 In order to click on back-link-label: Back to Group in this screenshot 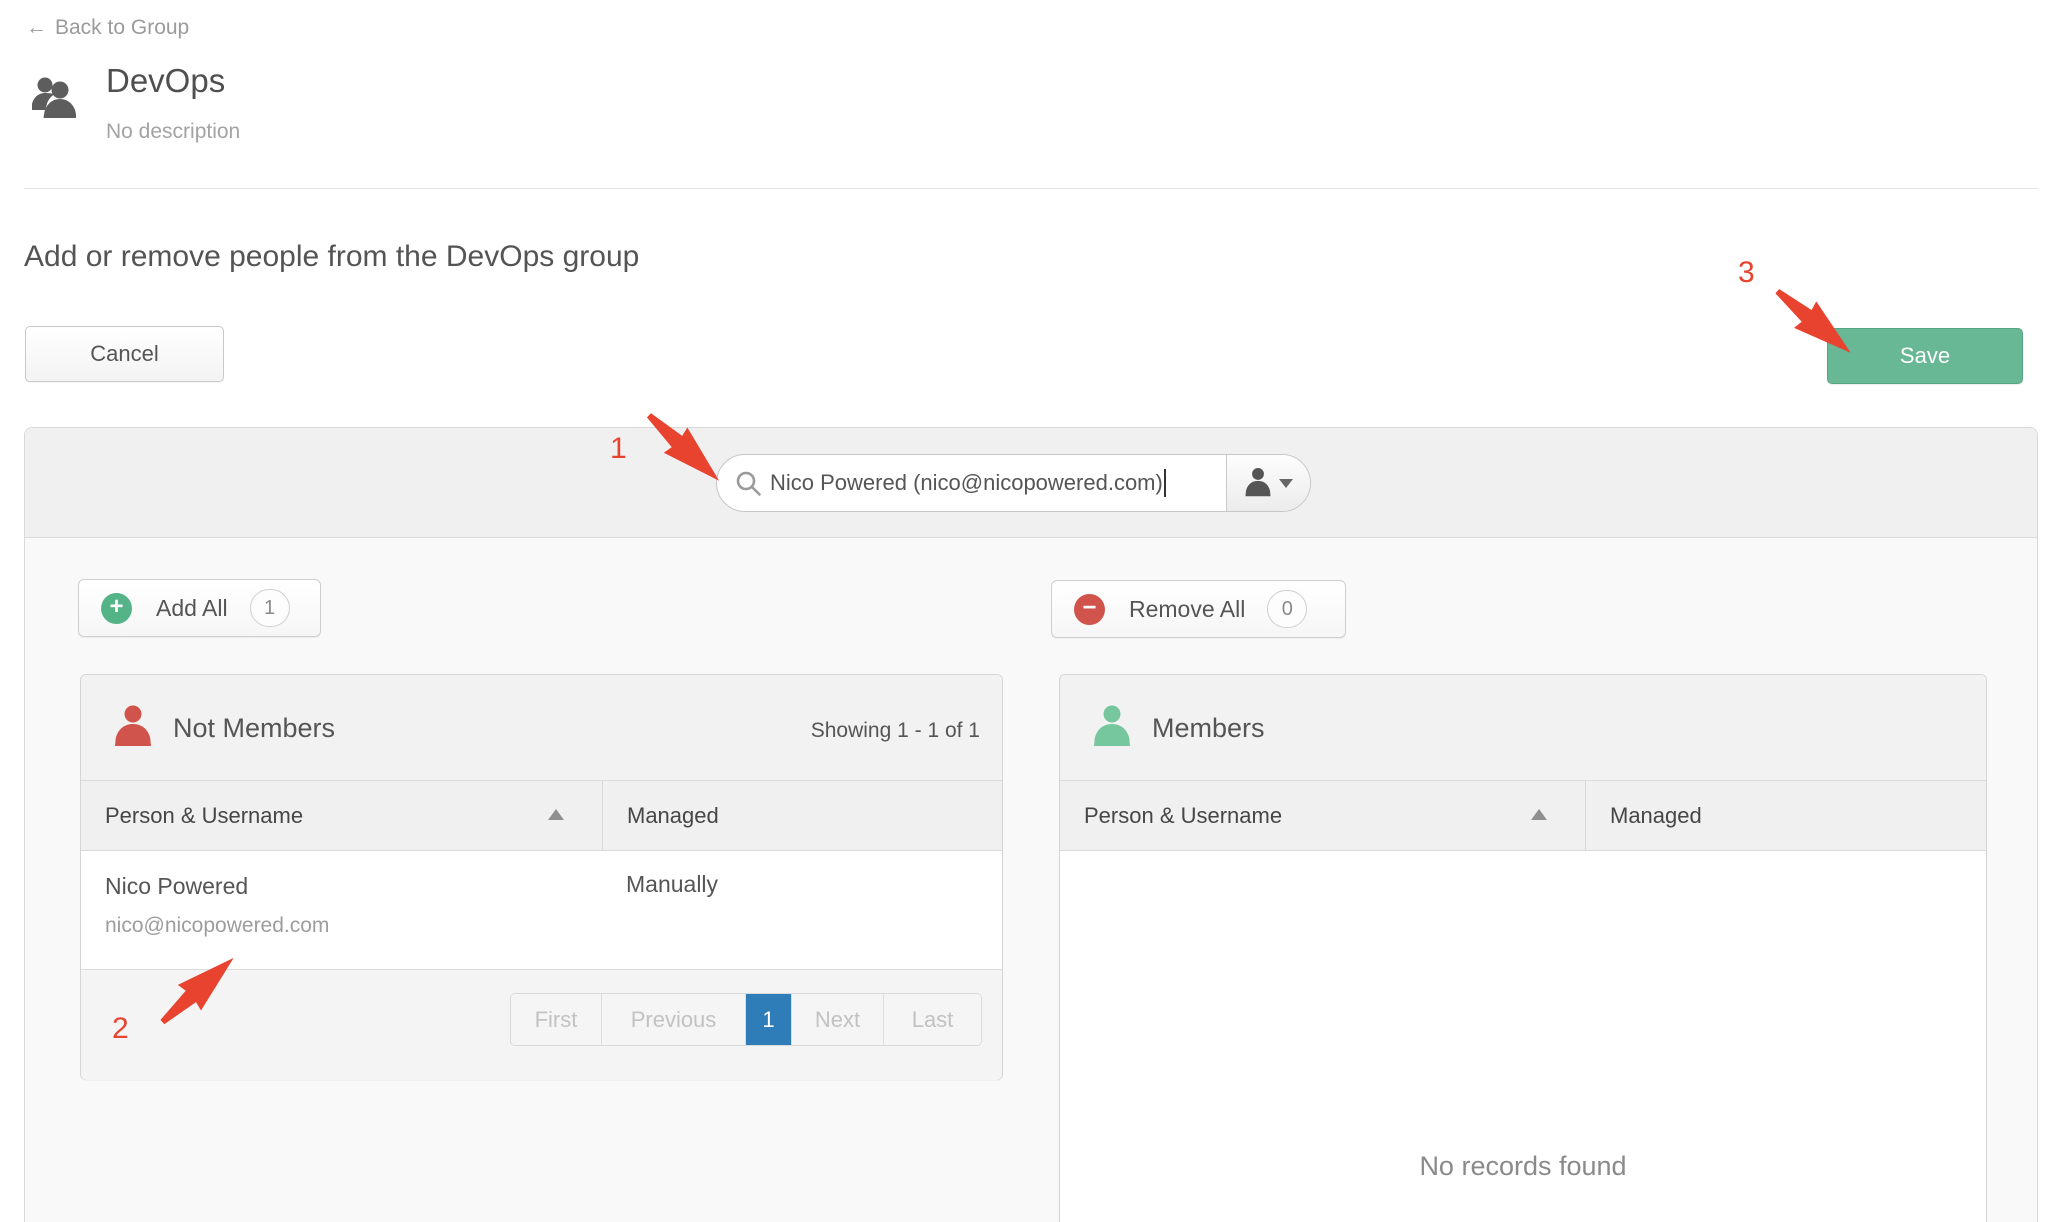, I will do `click(122, 27)`.